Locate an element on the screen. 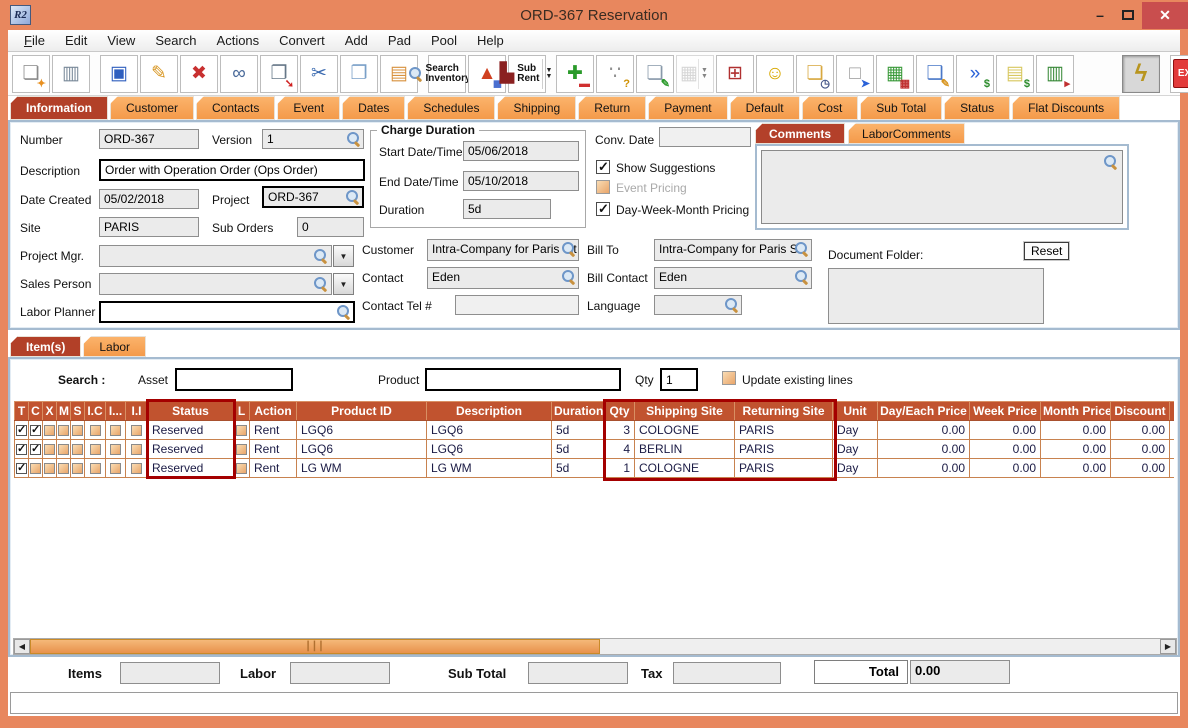 Image resolution: width=1188 pixels, height=728 pixels. contact-field: Eden is located at coordinates (503, 278).